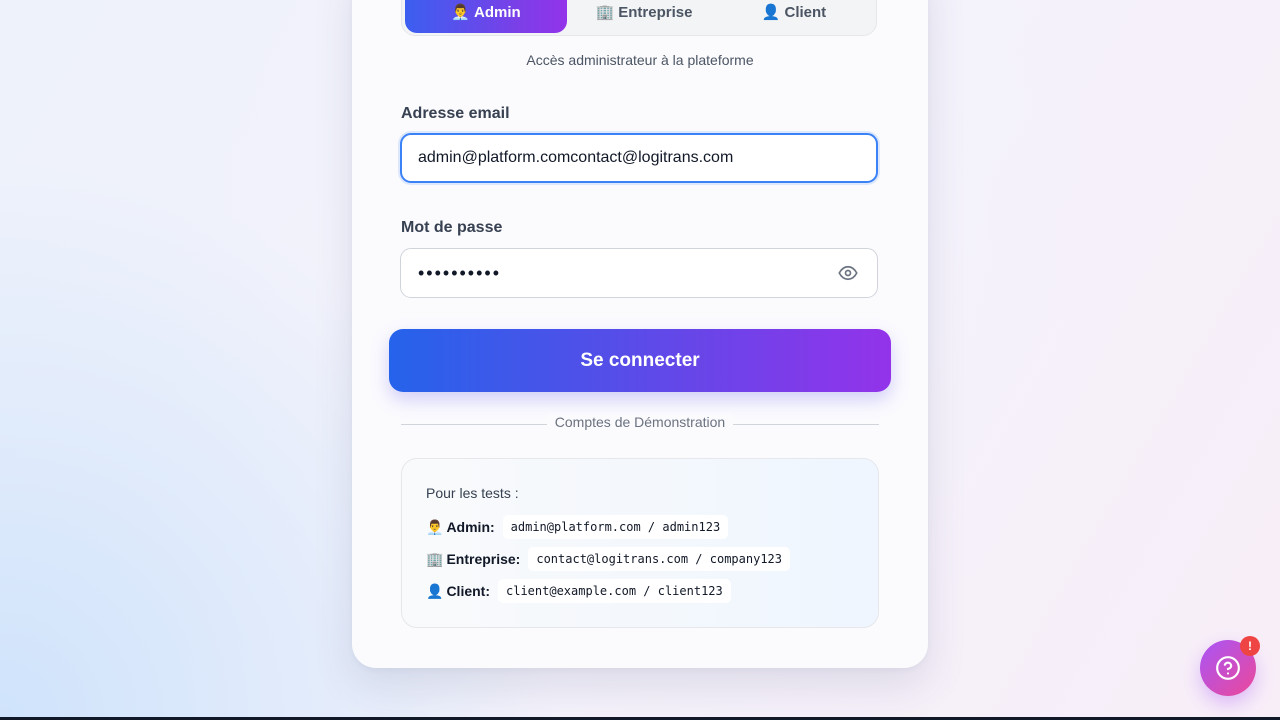 Image resolution: width=1280 pixels, height=720 pixels. I want to click on tab-entreprise-label: Entreprise, so click(655, 12).